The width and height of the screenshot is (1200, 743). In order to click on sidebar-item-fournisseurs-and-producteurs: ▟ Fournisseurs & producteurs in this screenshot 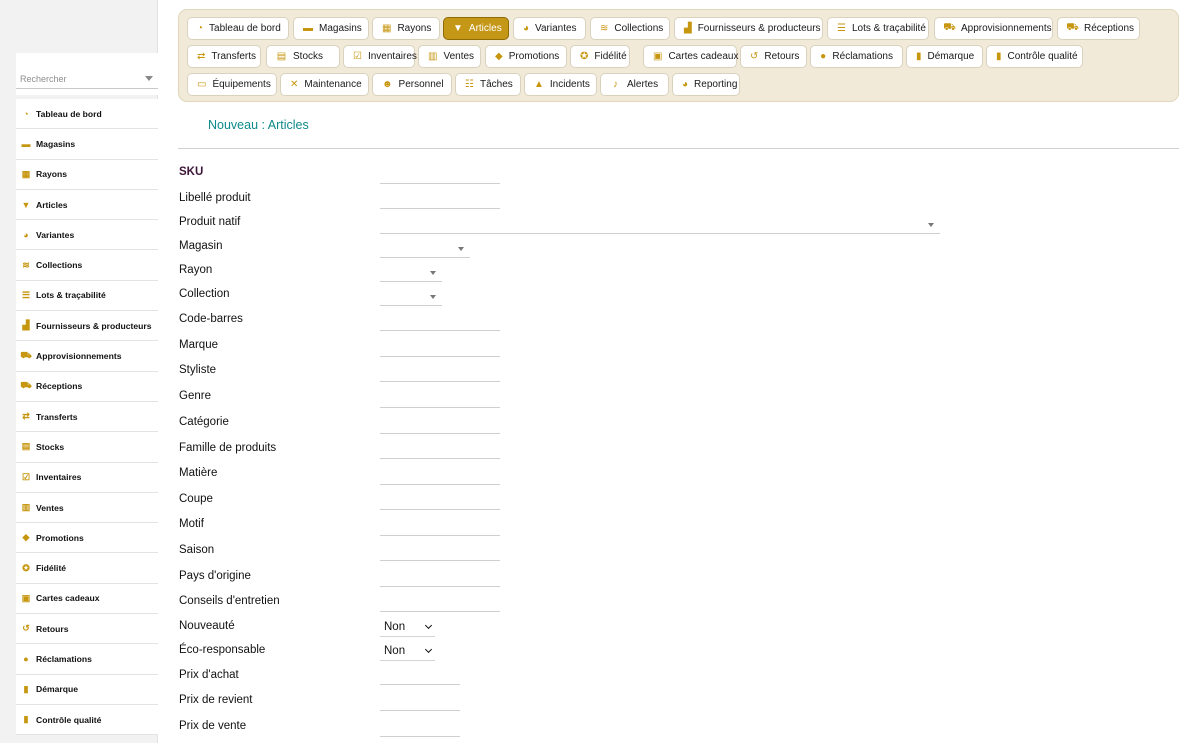, I will do `click(87, 326)`.